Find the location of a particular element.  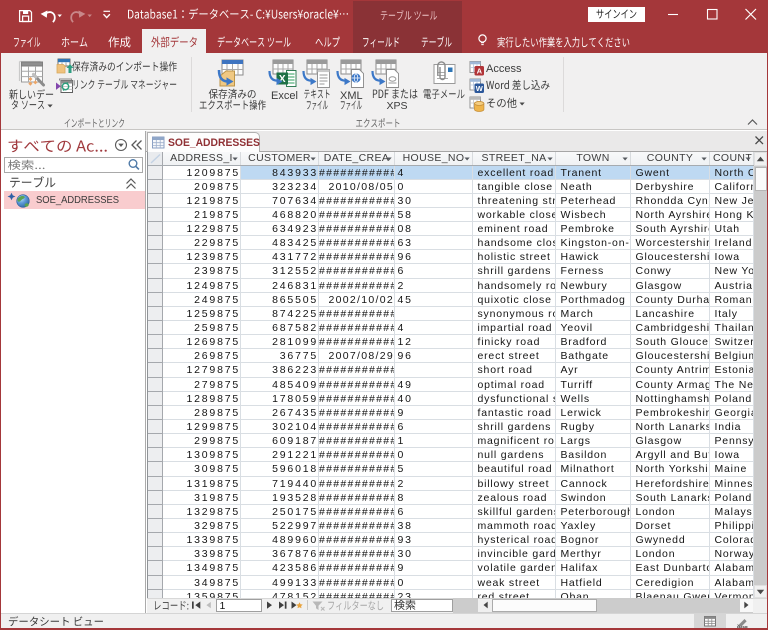

svg-text: A is located at coordinates (480, 71).